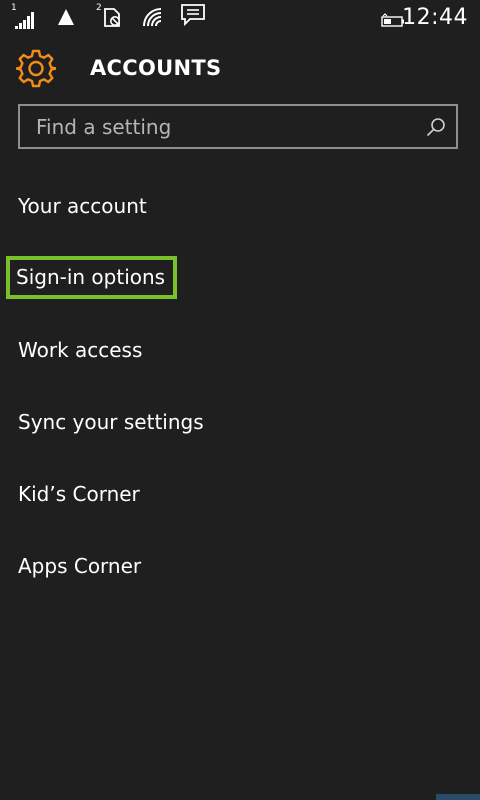 This screenshot has width=480, height=800. I want to click on menu-item-your-account: Your account, so click(82, 206).